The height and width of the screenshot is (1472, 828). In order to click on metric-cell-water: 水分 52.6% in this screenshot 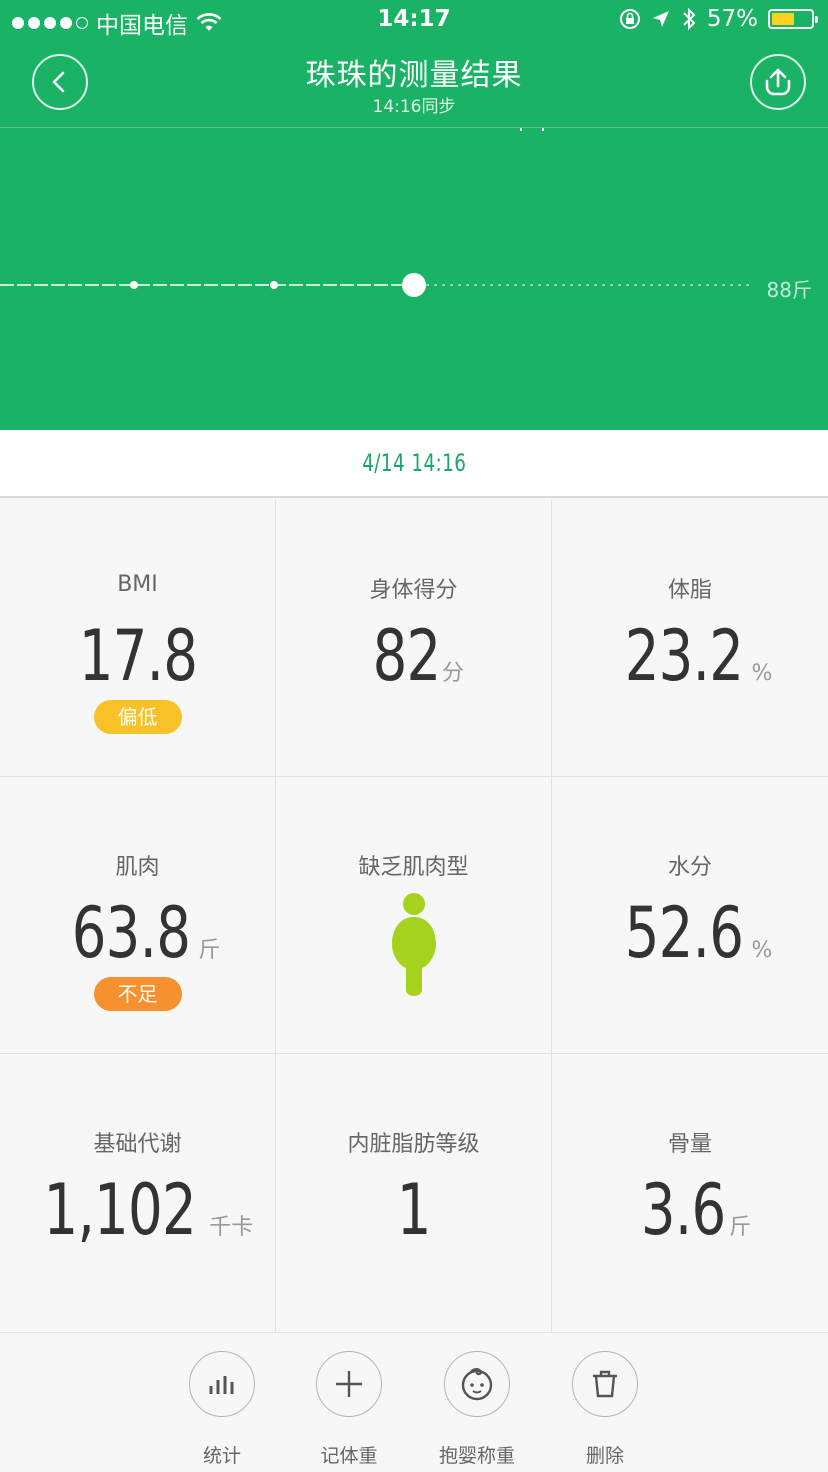, I will do `click(690, 915)`.